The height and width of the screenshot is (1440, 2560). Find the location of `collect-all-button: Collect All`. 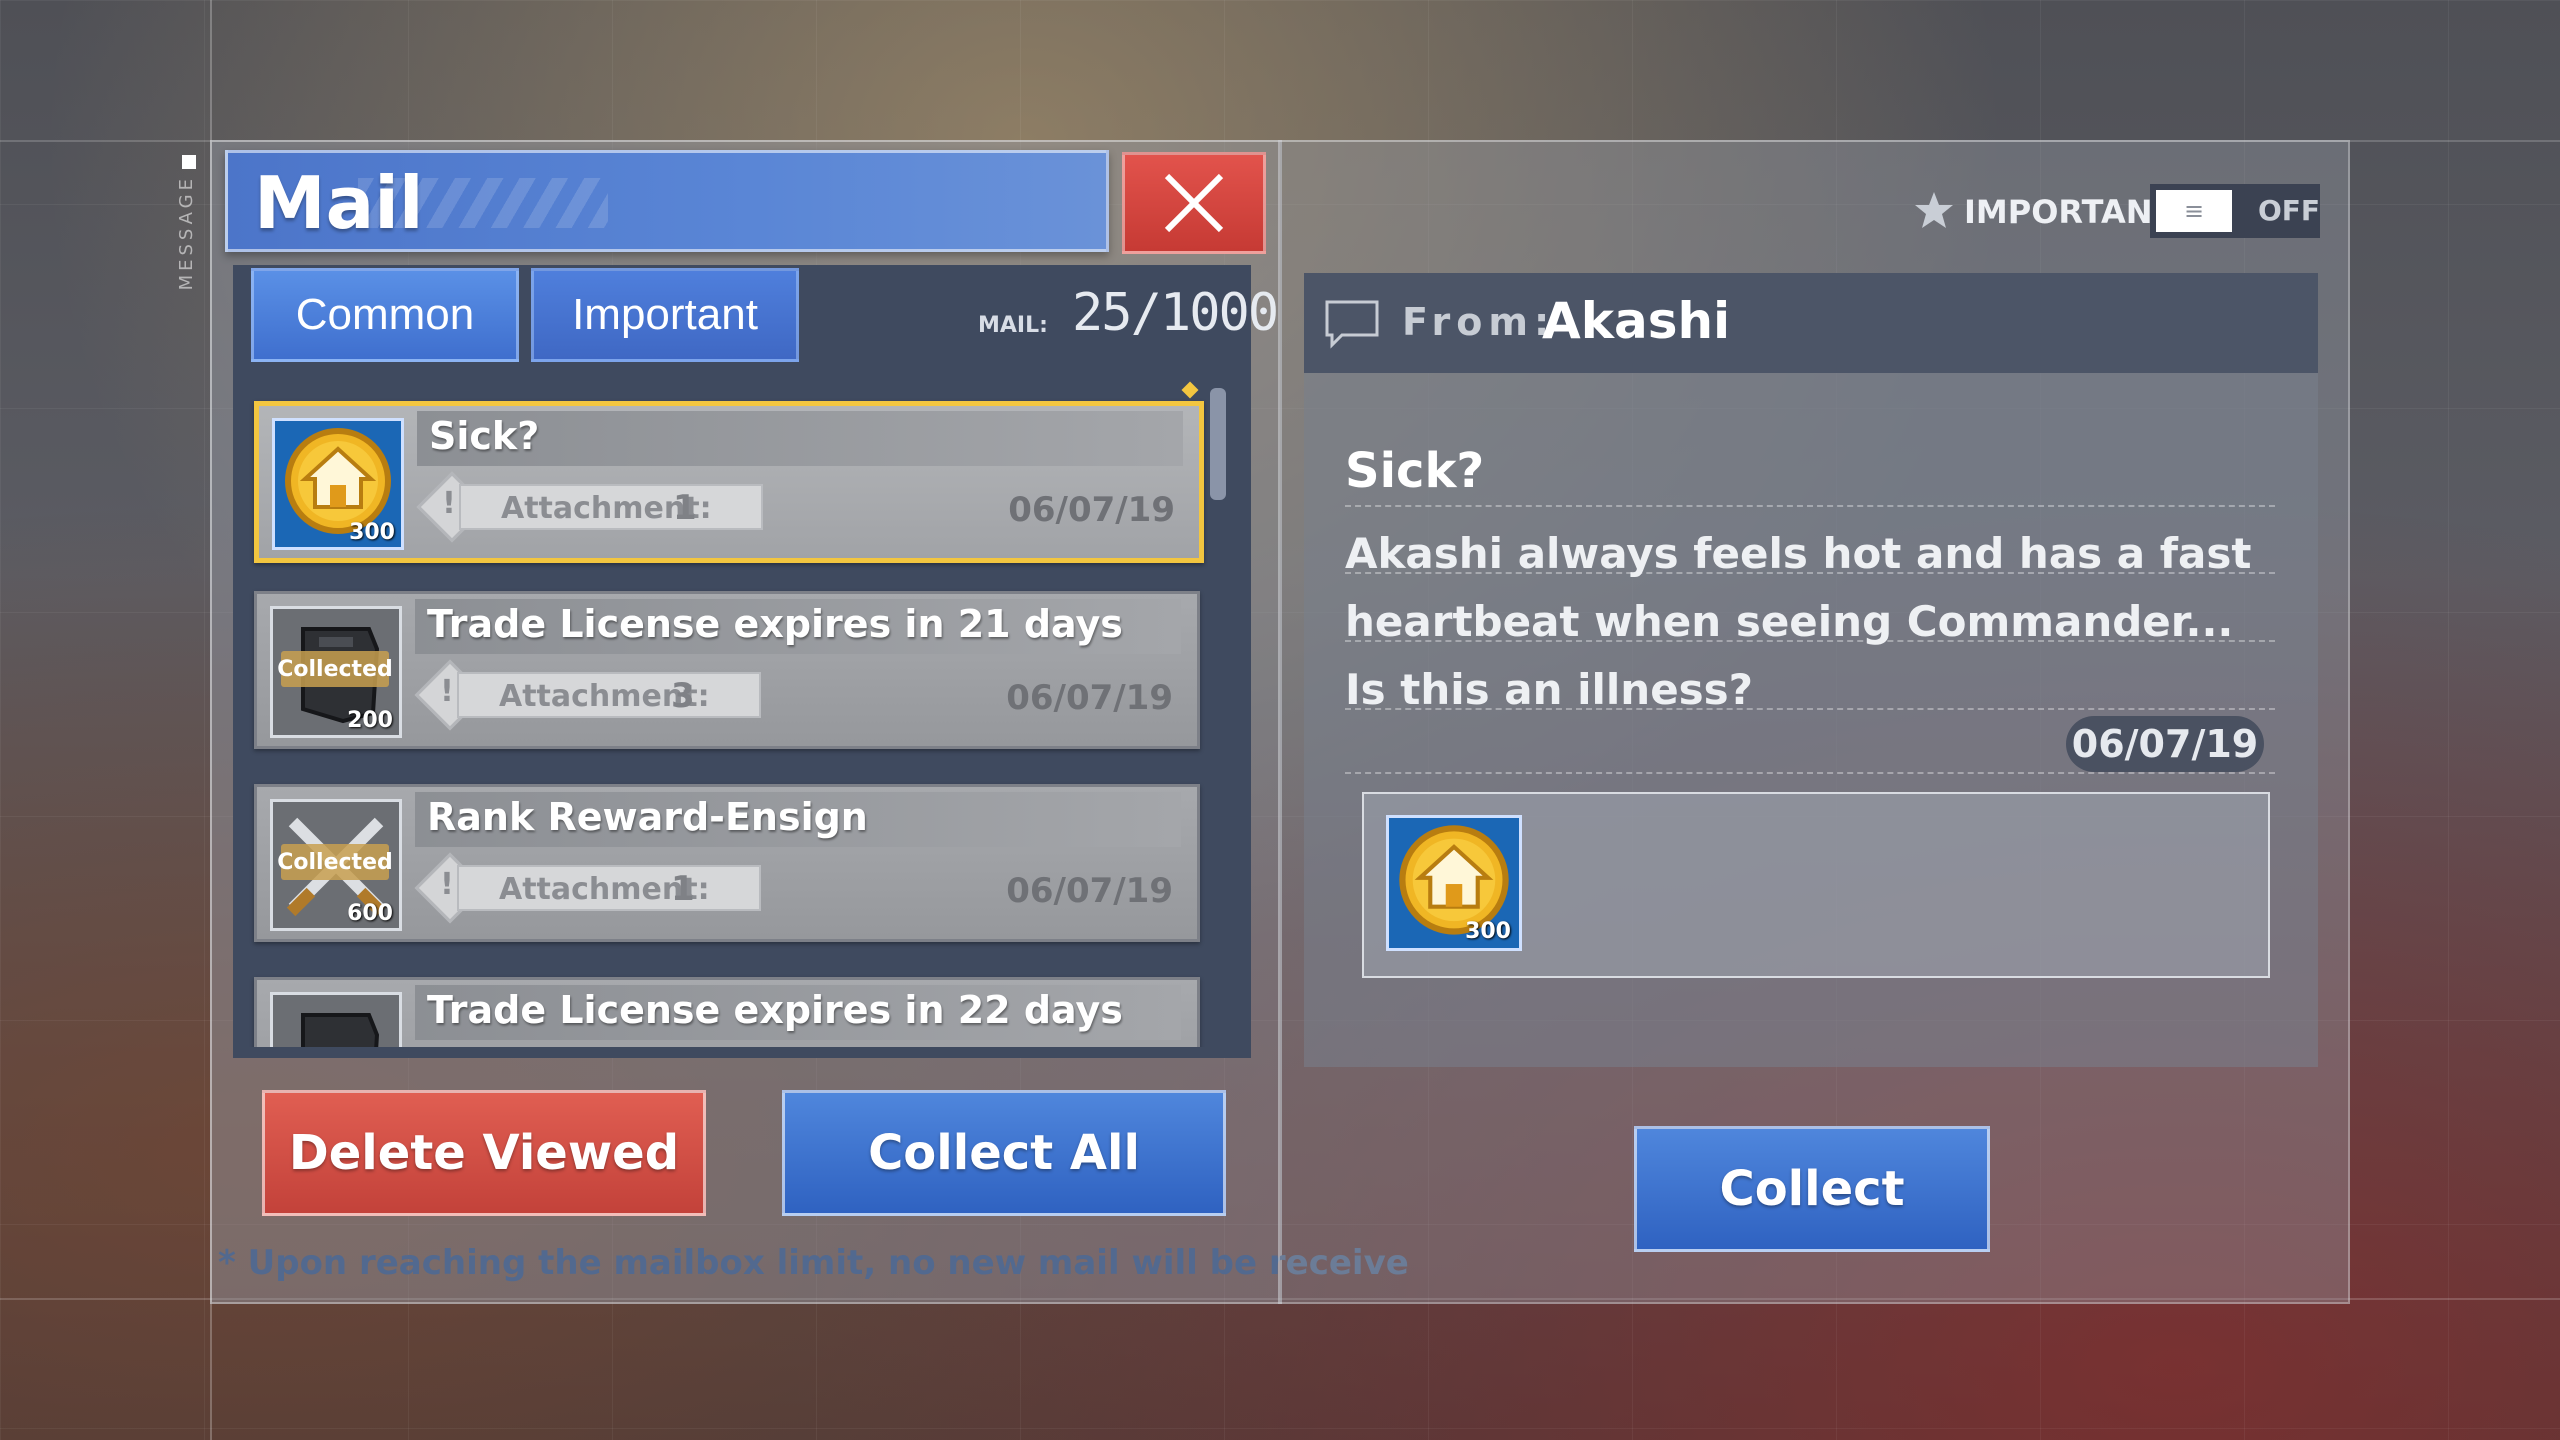

collect-all-button: Collect All is located at coordinates (1004, 1153).